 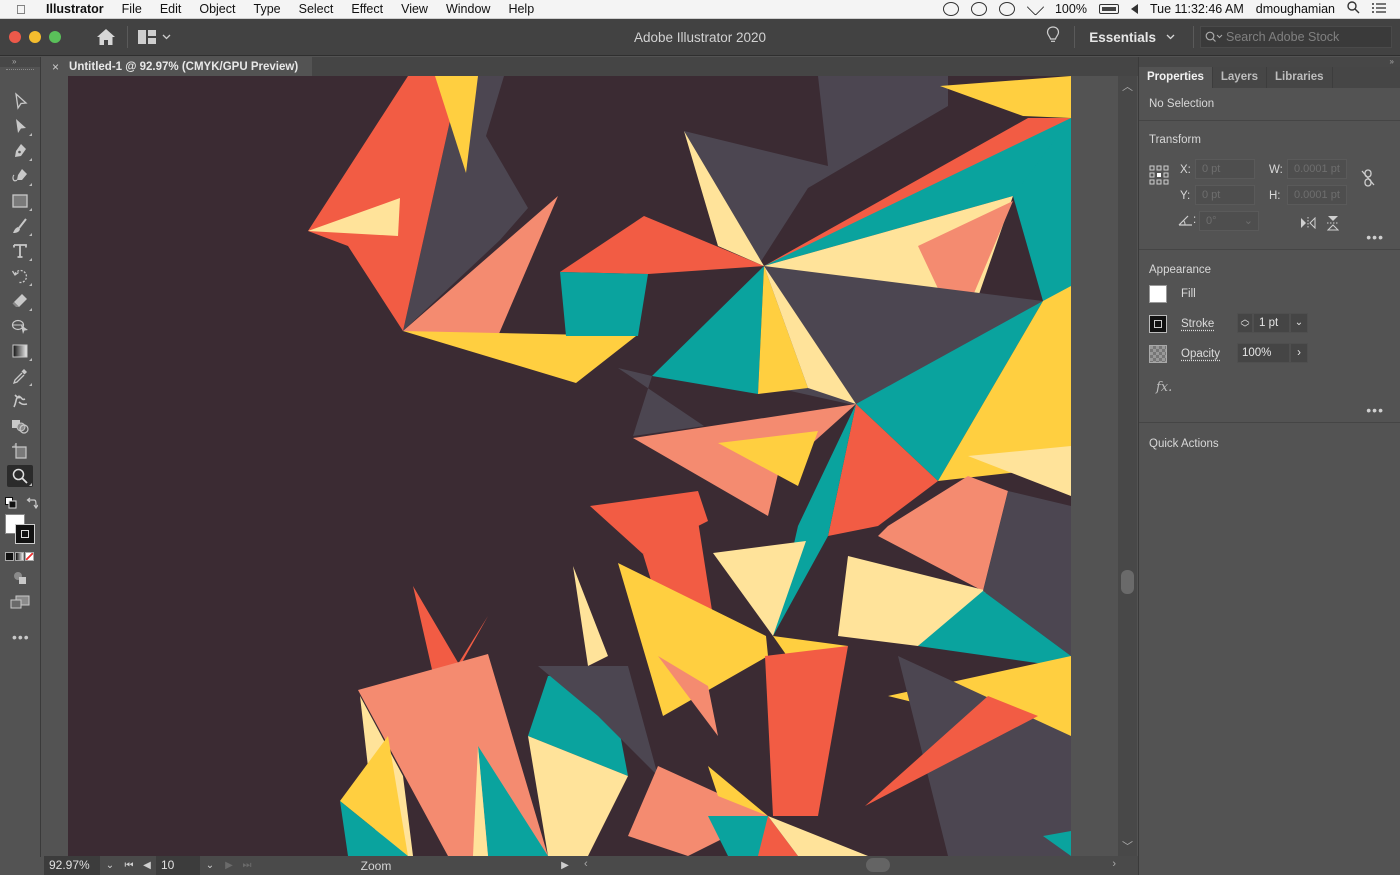 I want to click on notification-center-icon, so click(x=1379, y=9).